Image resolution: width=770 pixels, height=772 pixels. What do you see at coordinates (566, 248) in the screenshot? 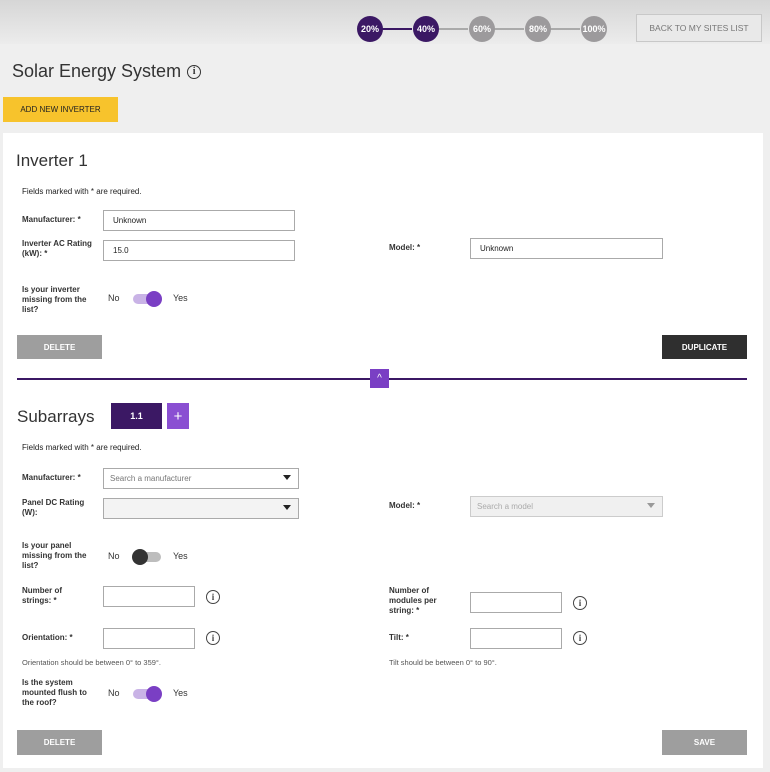
I see `inverter-model-input: Unknown` at bounding box center [566, 248].